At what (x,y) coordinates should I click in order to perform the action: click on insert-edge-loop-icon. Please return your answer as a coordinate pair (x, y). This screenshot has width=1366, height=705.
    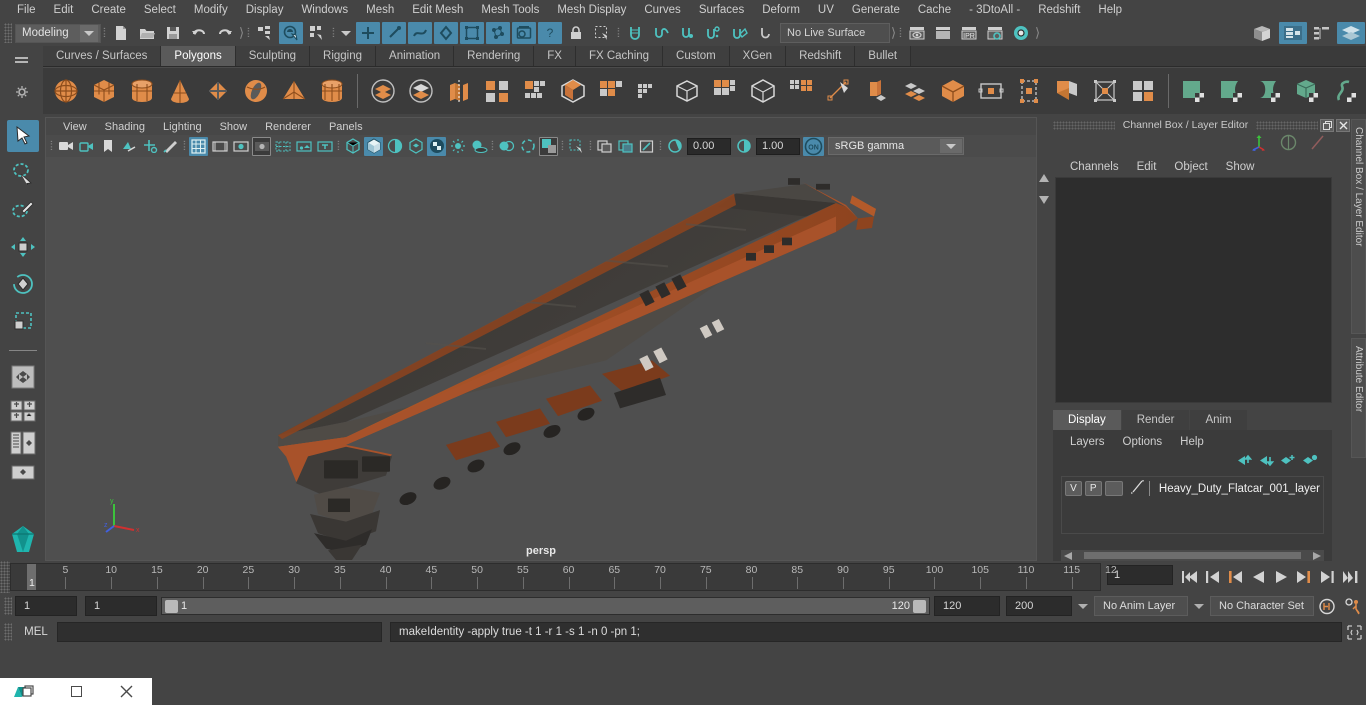
    Looking at the image, I should click on (763, 91).